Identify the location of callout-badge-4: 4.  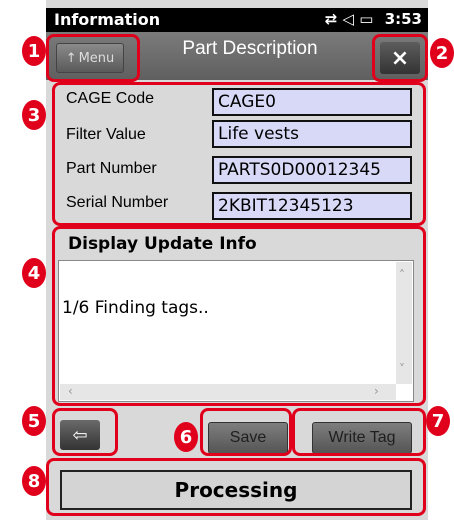
(34, 273).